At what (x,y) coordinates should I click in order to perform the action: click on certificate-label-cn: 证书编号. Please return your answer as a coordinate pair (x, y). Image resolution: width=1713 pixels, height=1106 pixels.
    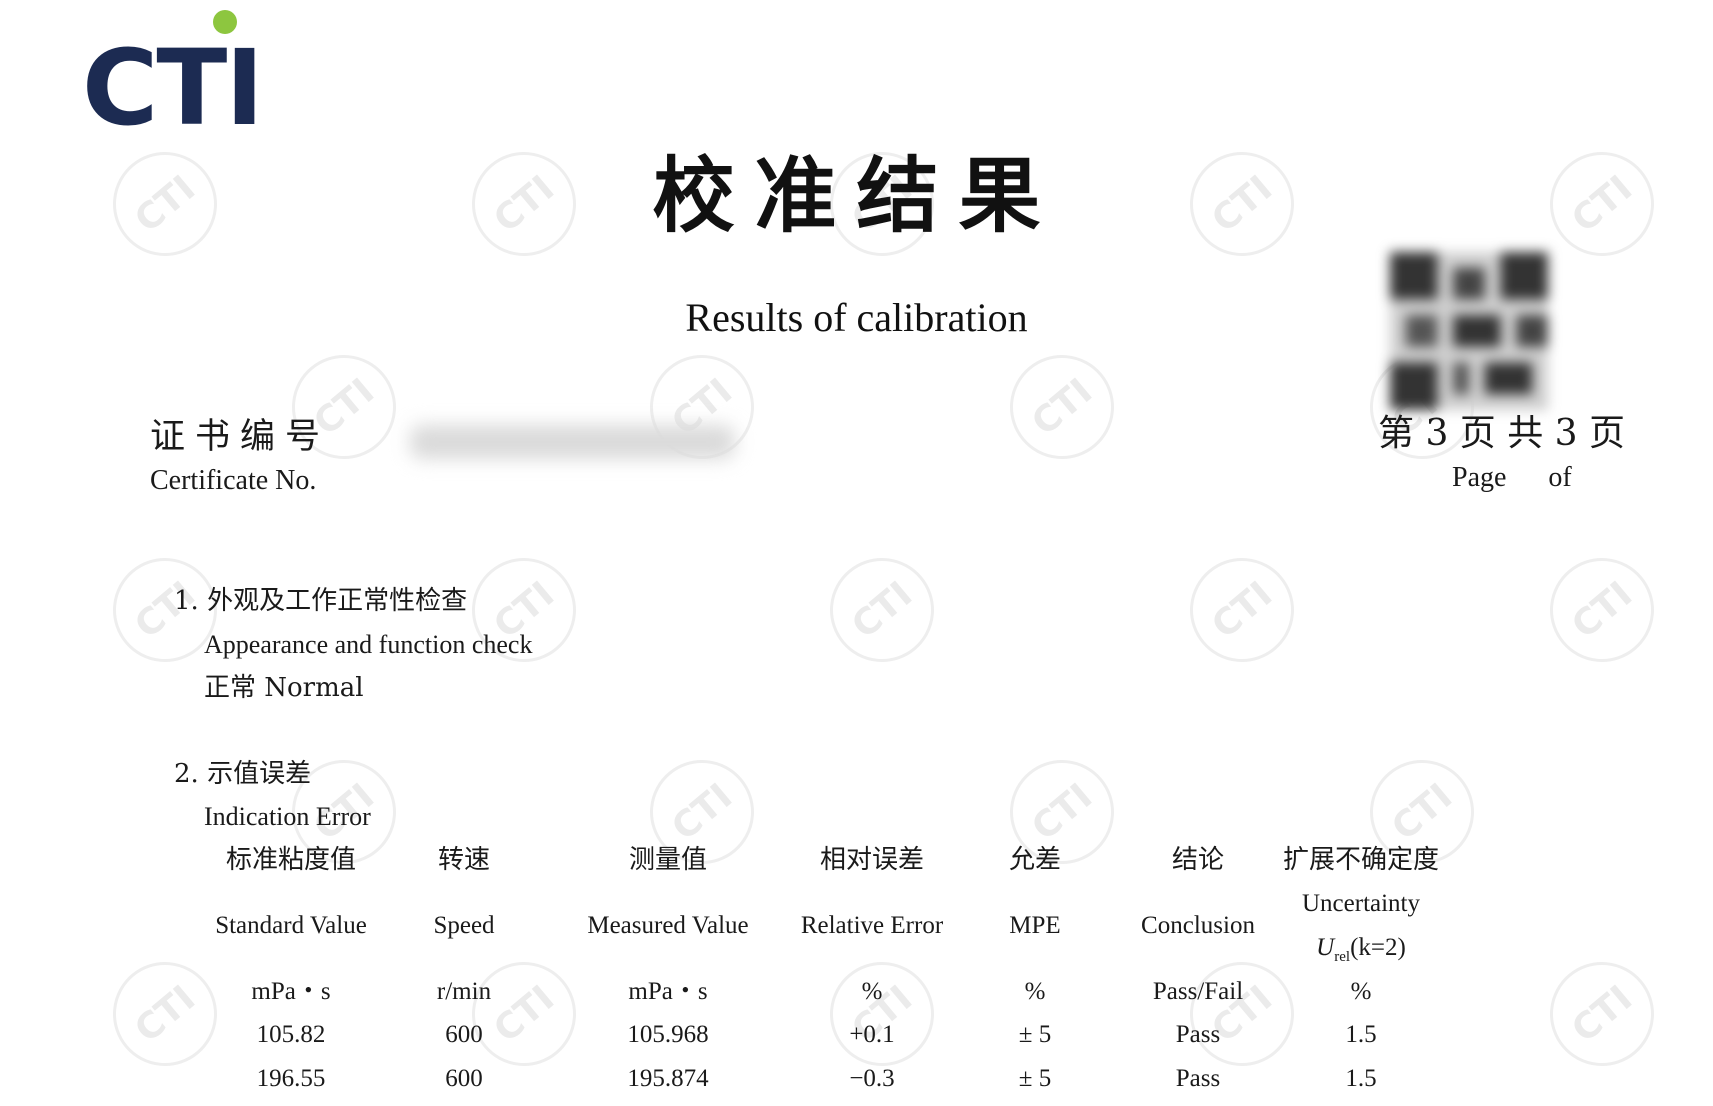
    Looking at the image, I should click on (240, 437).